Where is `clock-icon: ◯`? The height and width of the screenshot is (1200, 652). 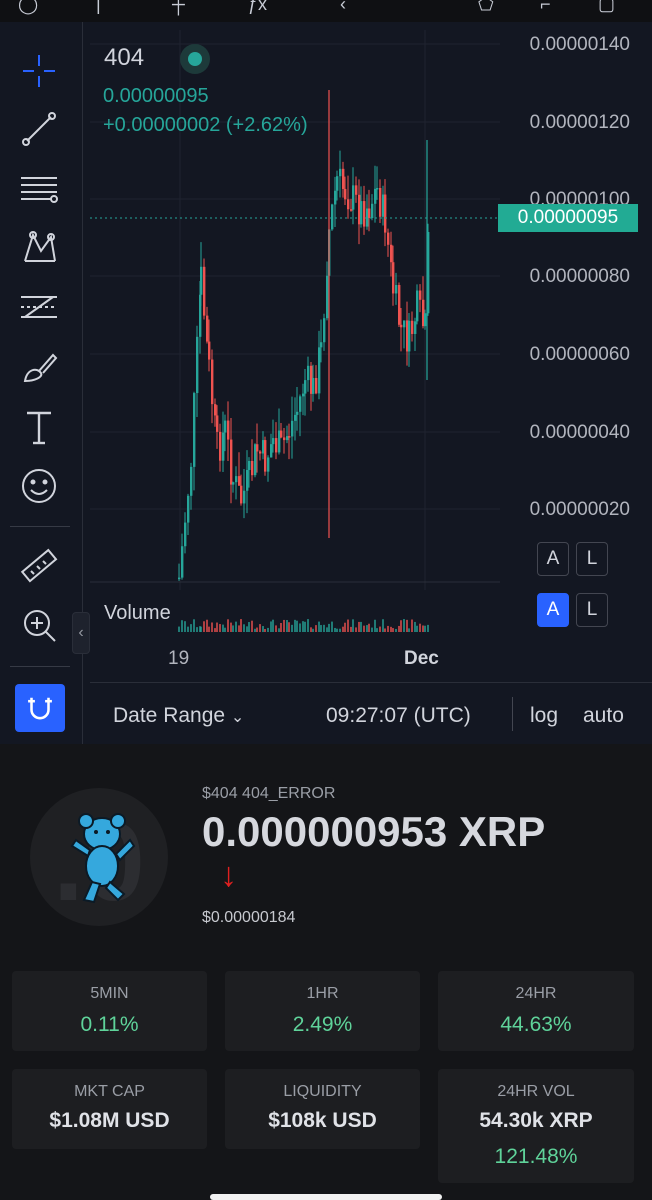 clock-icon: ◯ is located at coordinates (28, 7).